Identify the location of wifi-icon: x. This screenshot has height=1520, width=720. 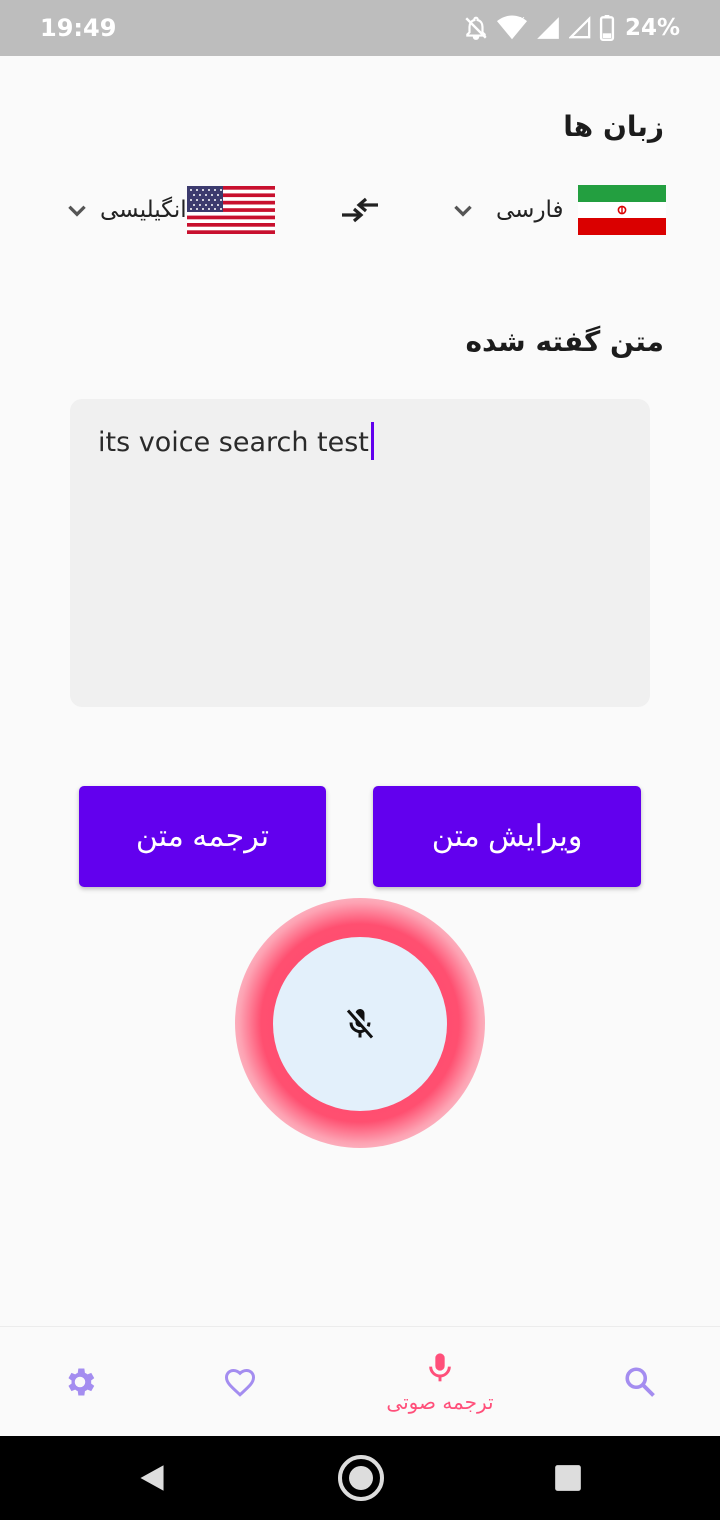
(511, 27).